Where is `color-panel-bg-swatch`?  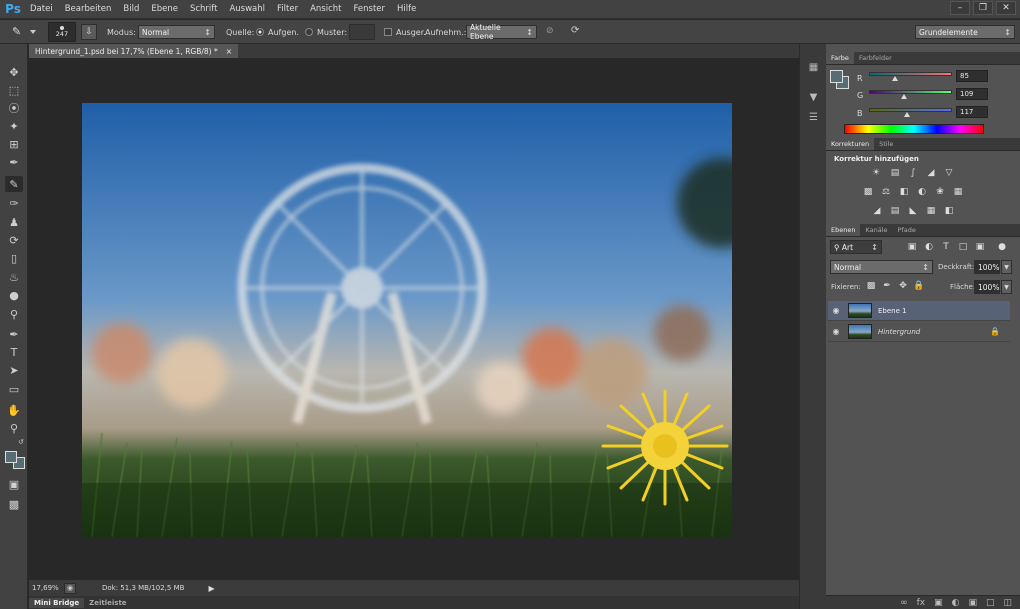 color-panel-bg-swatch is located at coordinates (836, 76).